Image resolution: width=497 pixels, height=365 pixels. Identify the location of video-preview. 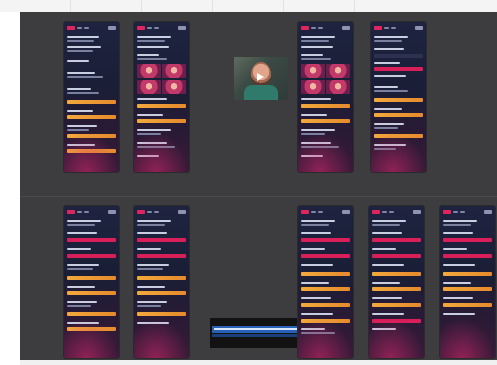
(261, 78).